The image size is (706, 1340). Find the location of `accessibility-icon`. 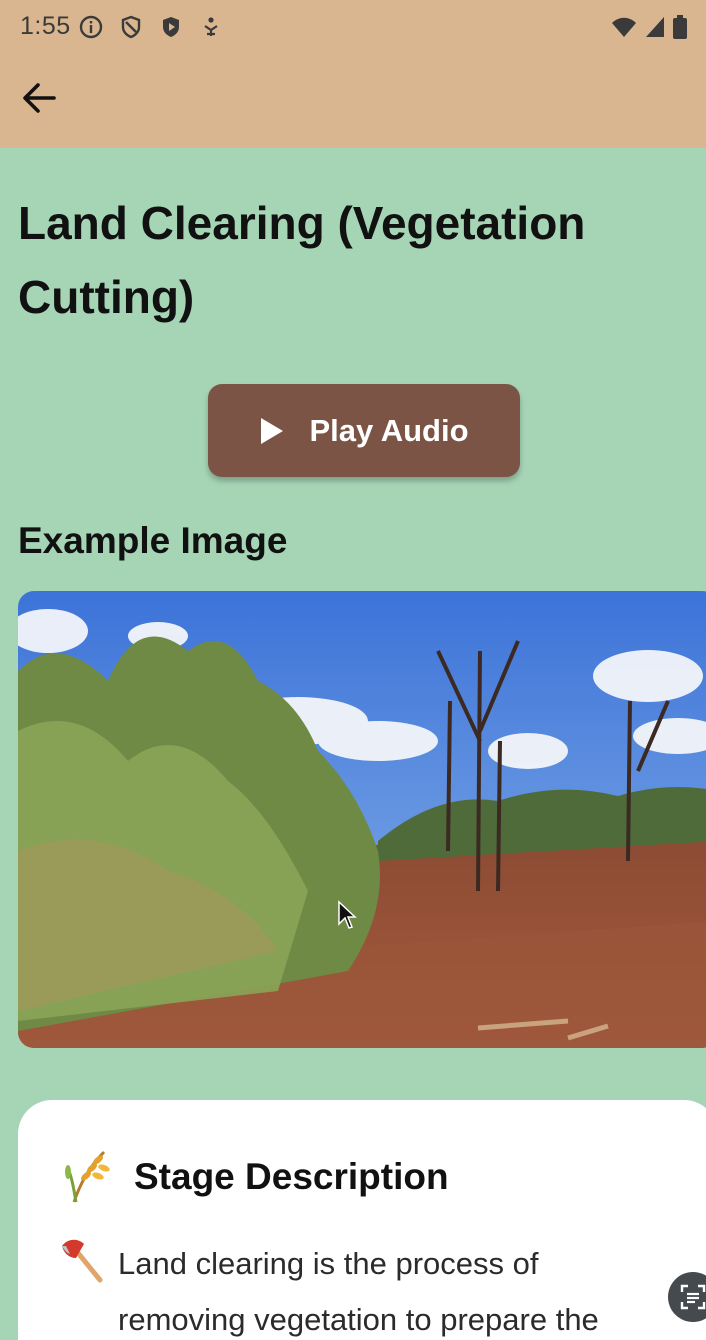

accessibility-icon is located at coordinates (211, 26).